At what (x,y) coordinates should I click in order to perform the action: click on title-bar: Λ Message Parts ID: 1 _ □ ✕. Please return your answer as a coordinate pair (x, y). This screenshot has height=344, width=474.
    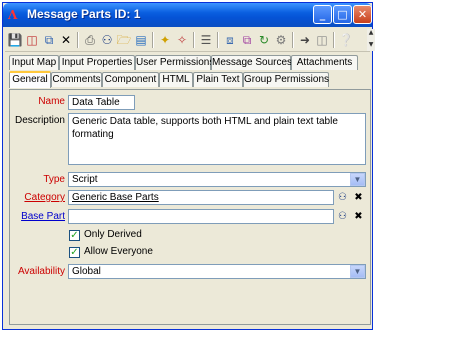
    Looking at the image, I should click on (187, 15).